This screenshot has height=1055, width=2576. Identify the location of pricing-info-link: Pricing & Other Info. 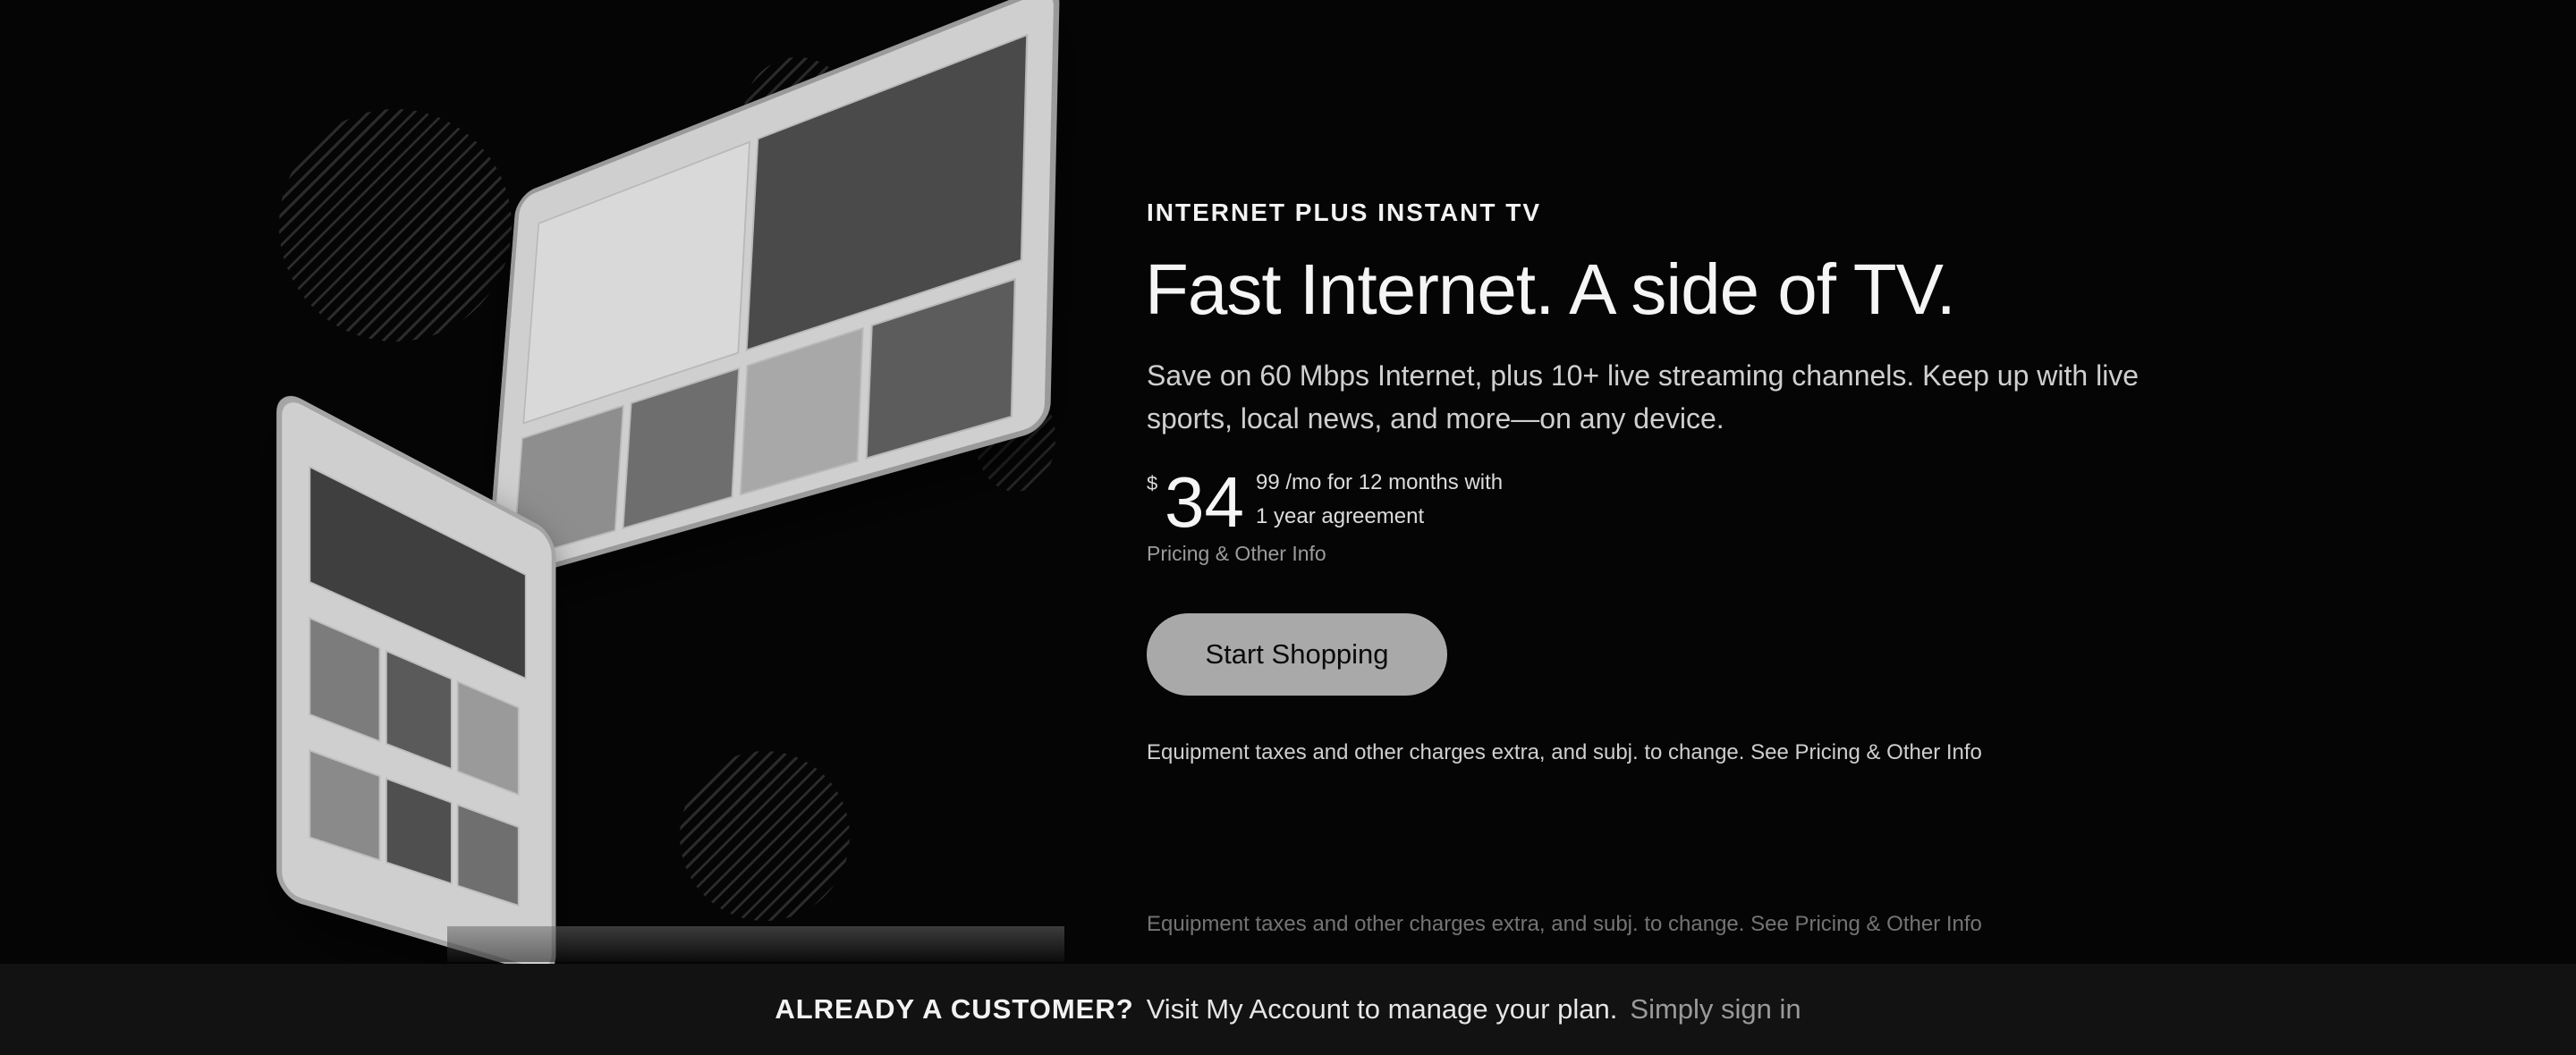
(1236, 554).